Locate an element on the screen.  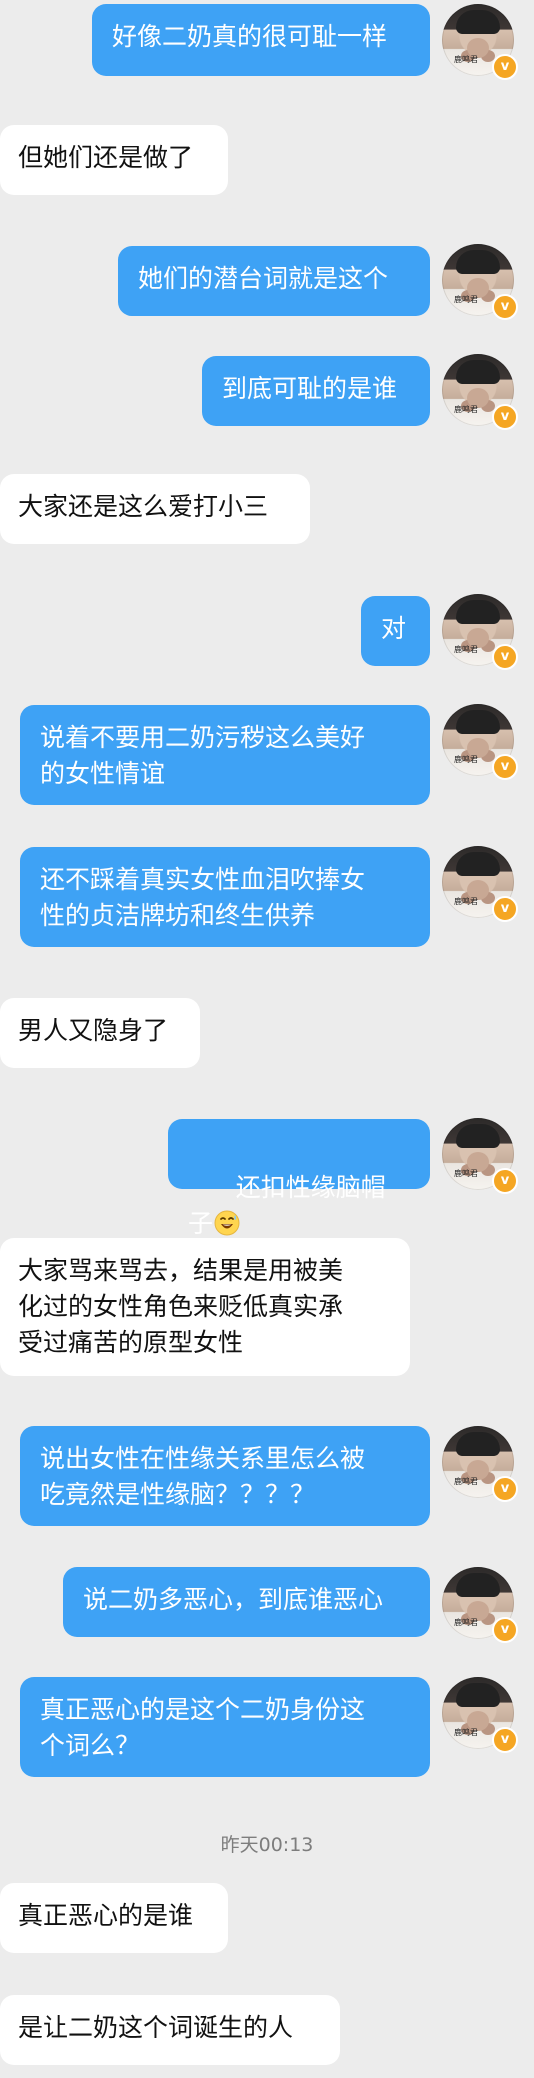
sent-message-bubble: 说着不要用二奶污秽这么美好 的女性情谊 is located at coordinates (225, 755).